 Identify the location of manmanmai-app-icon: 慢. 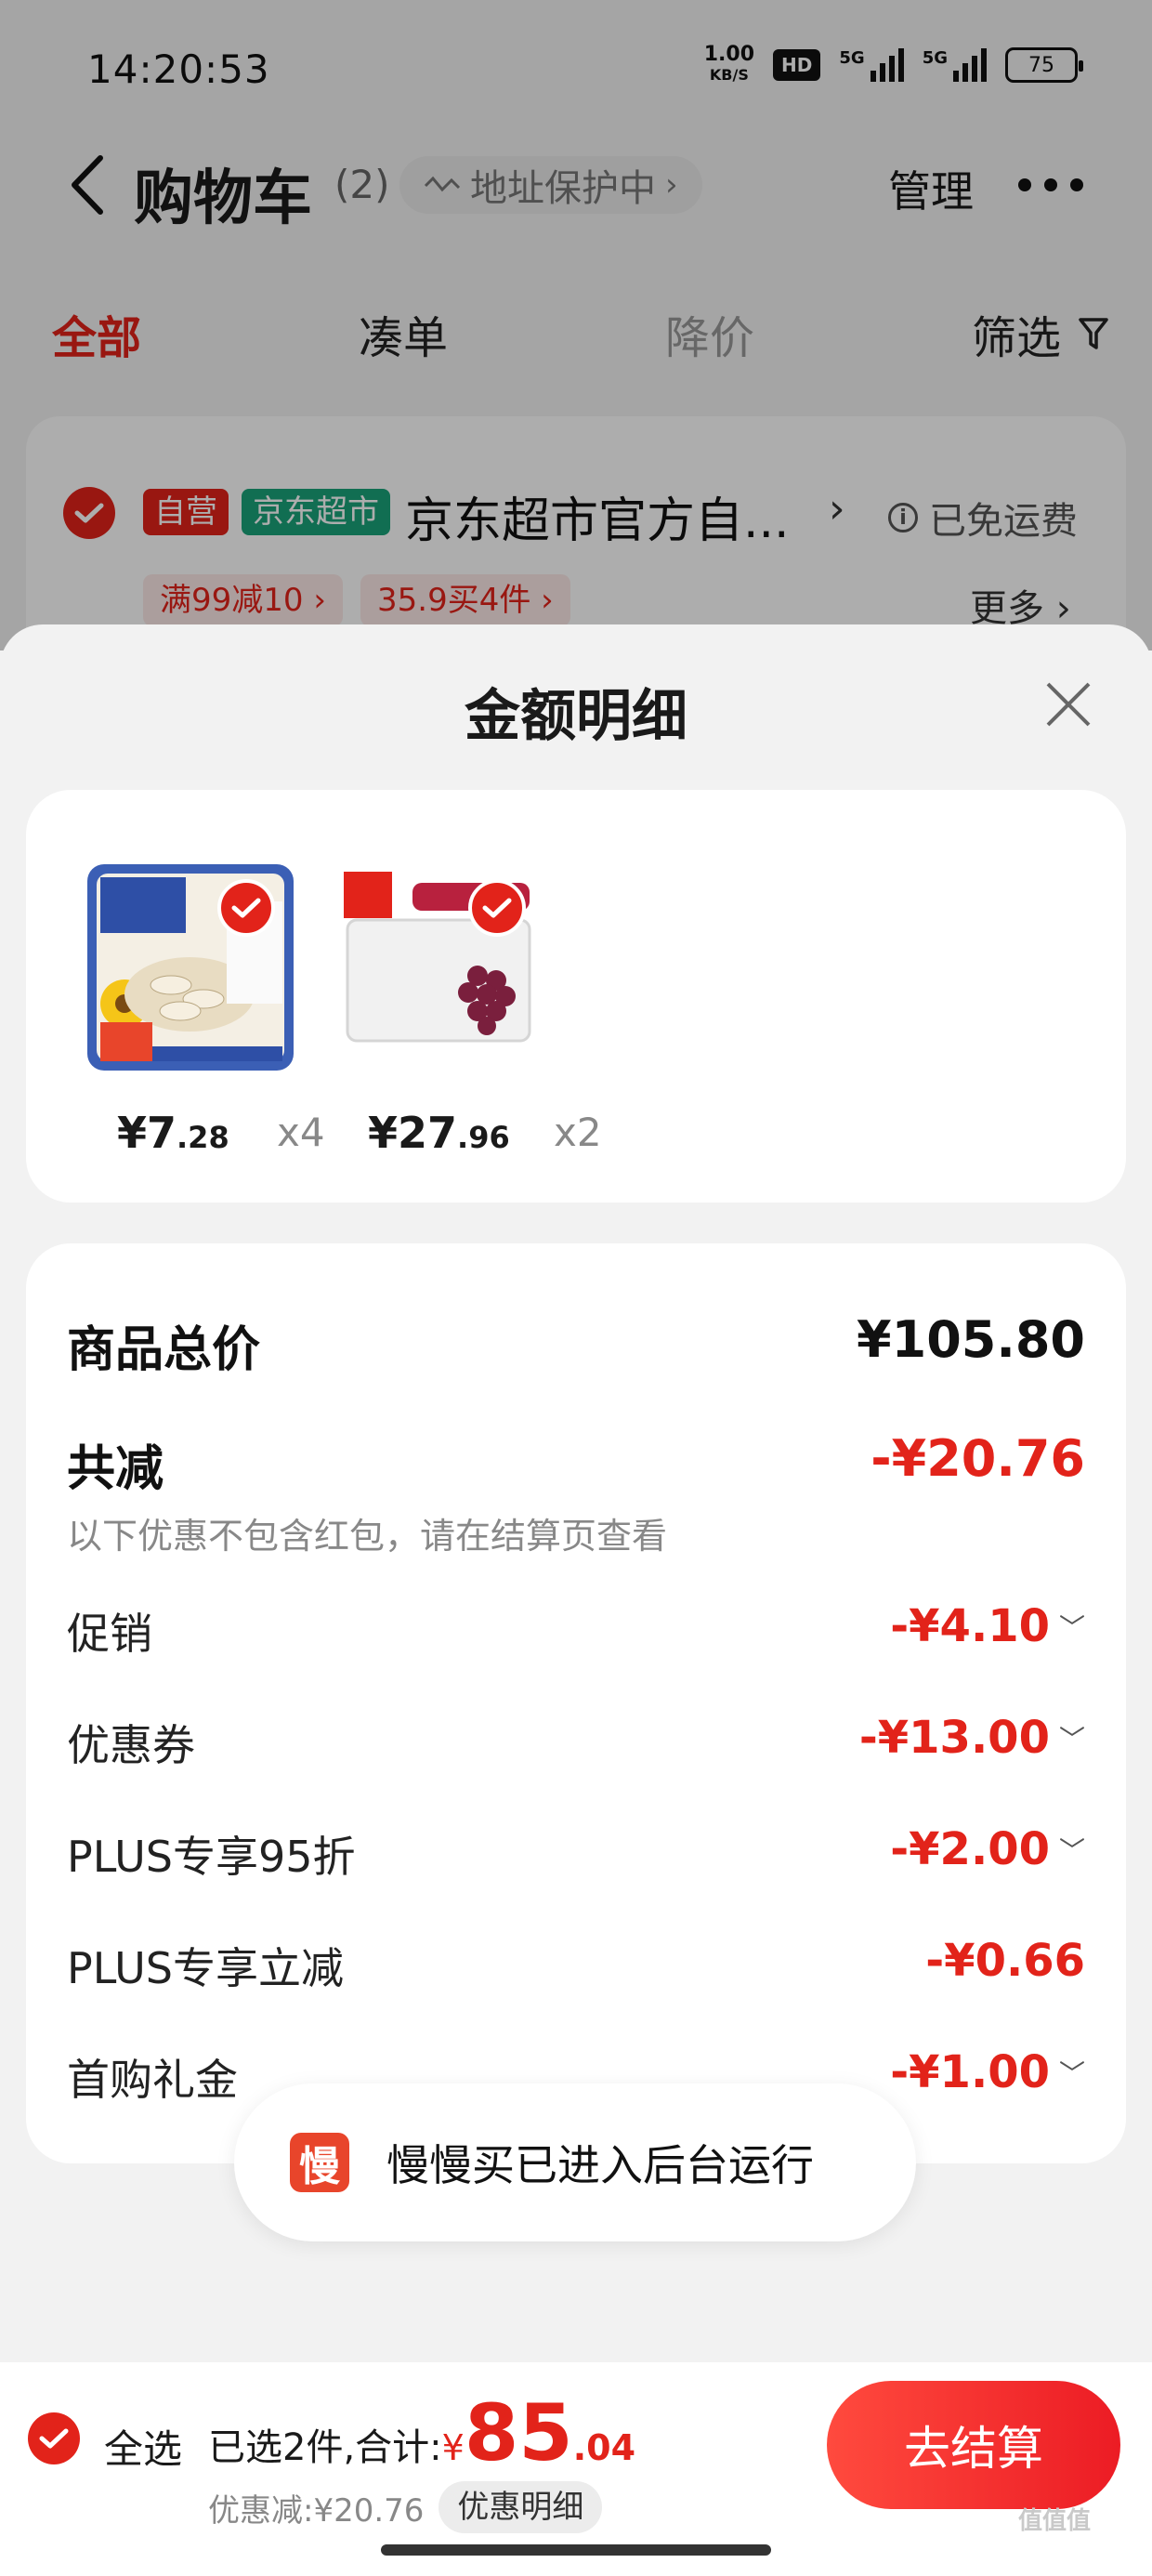
(319, 2162).